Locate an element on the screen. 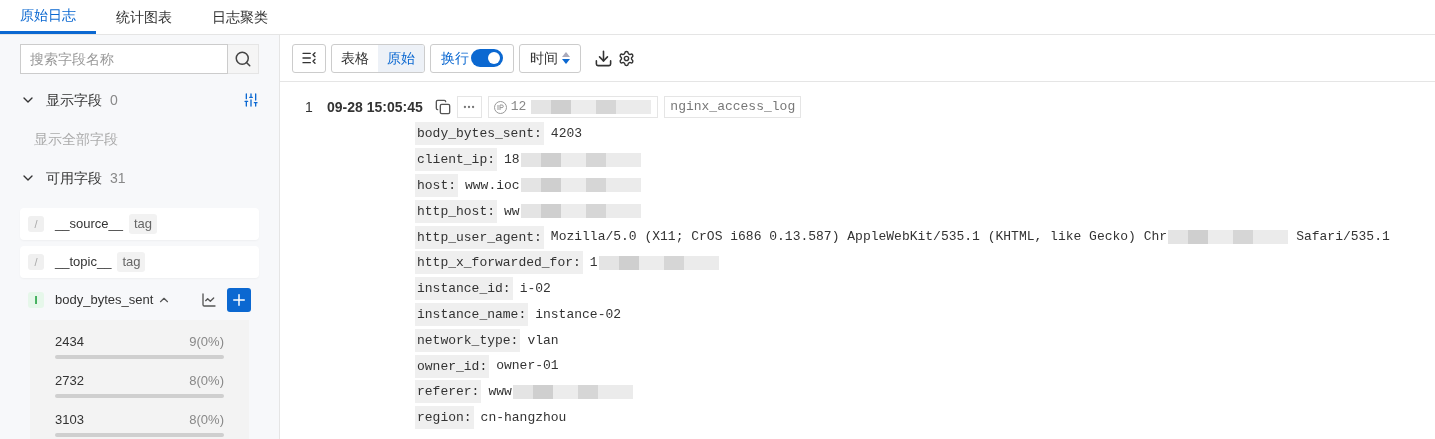  field-card: l body_bytes_sent 2434 9(0%) 2732 8(0%) 3103 8(0%) is located at coordinates (139, 361).